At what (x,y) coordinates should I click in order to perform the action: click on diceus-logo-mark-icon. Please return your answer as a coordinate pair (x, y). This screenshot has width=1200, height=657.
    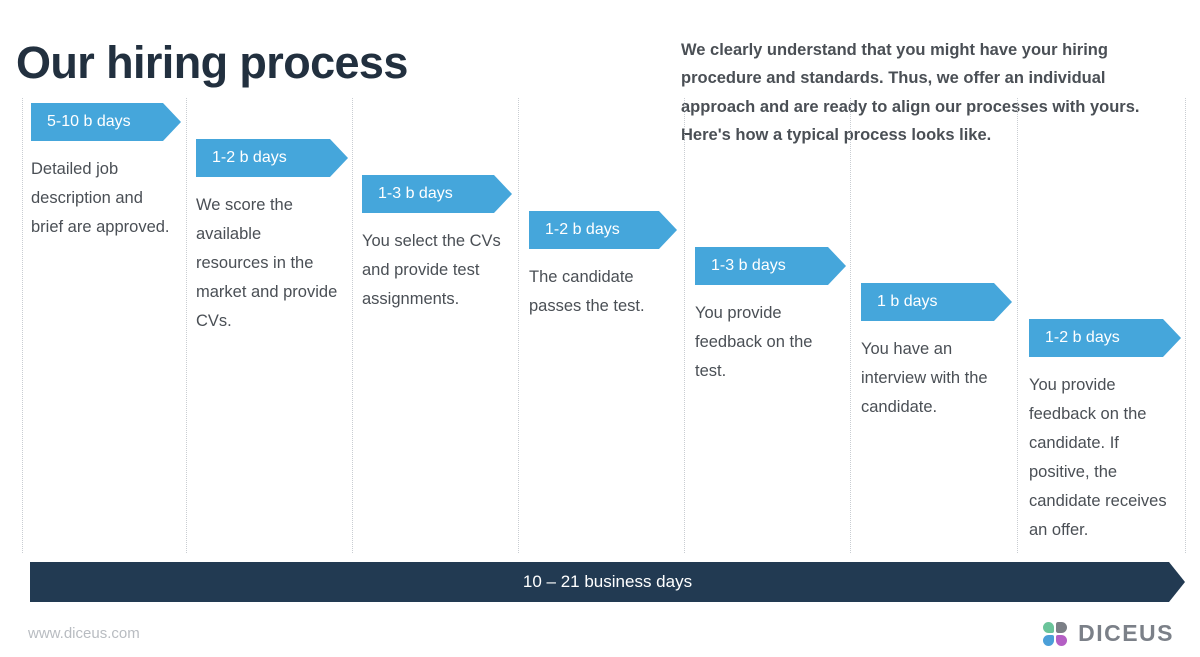
    Looking at the image, I should click on (1056, 633).